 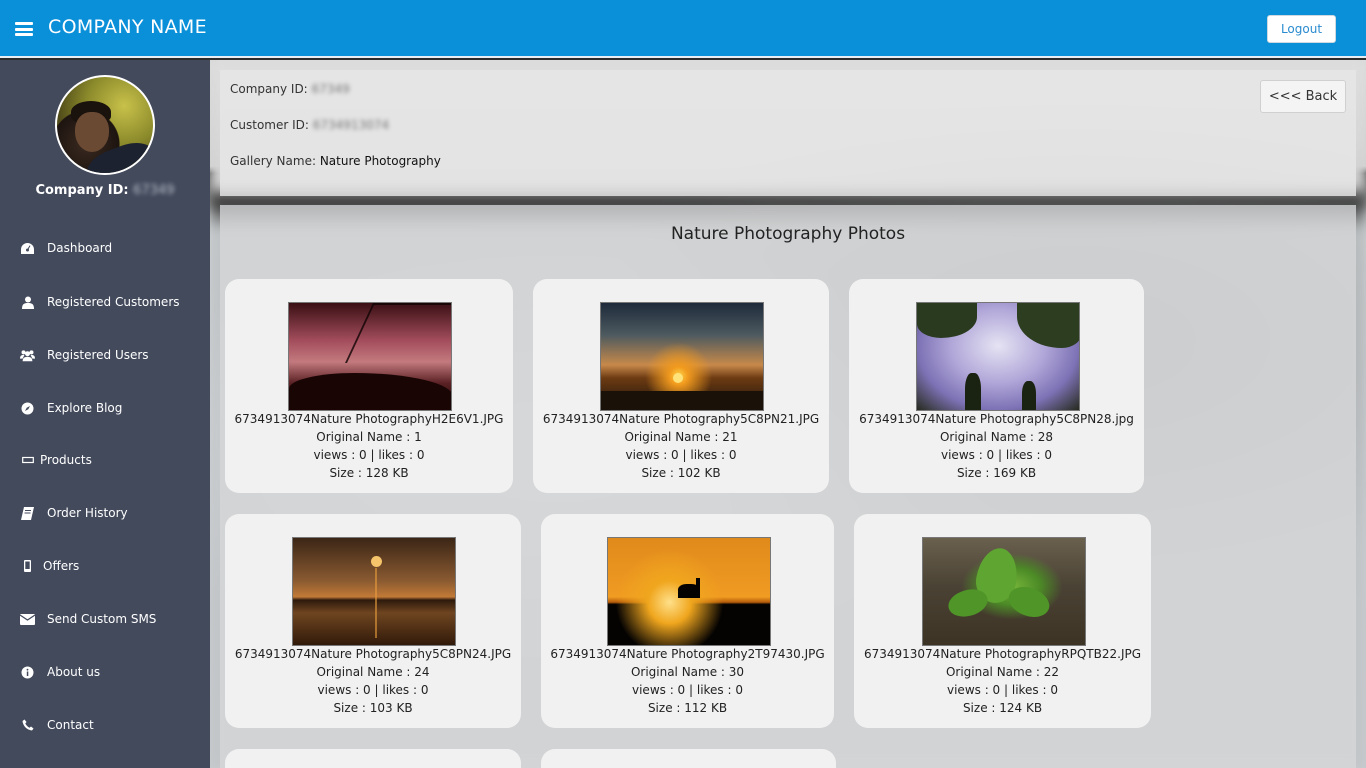 What do you see at coordinates (102, 619) in the screenshot?
I see `sidebar-item-label: Send Custom SMS` at bounding box center [102, 619].